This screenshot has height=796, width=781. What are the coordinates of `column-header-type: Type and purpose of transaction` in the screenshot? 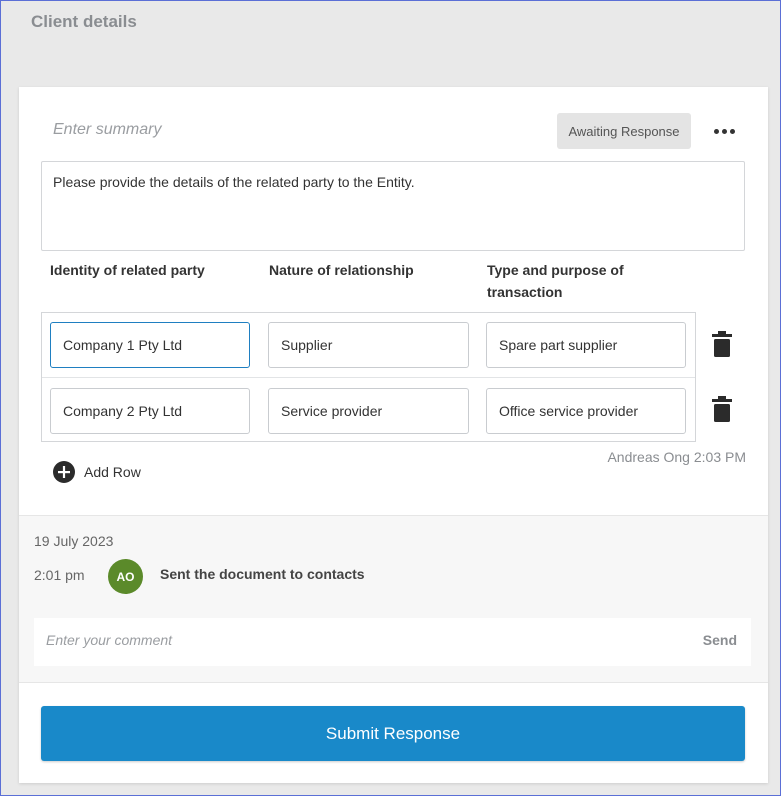 It's located at (555, 281).